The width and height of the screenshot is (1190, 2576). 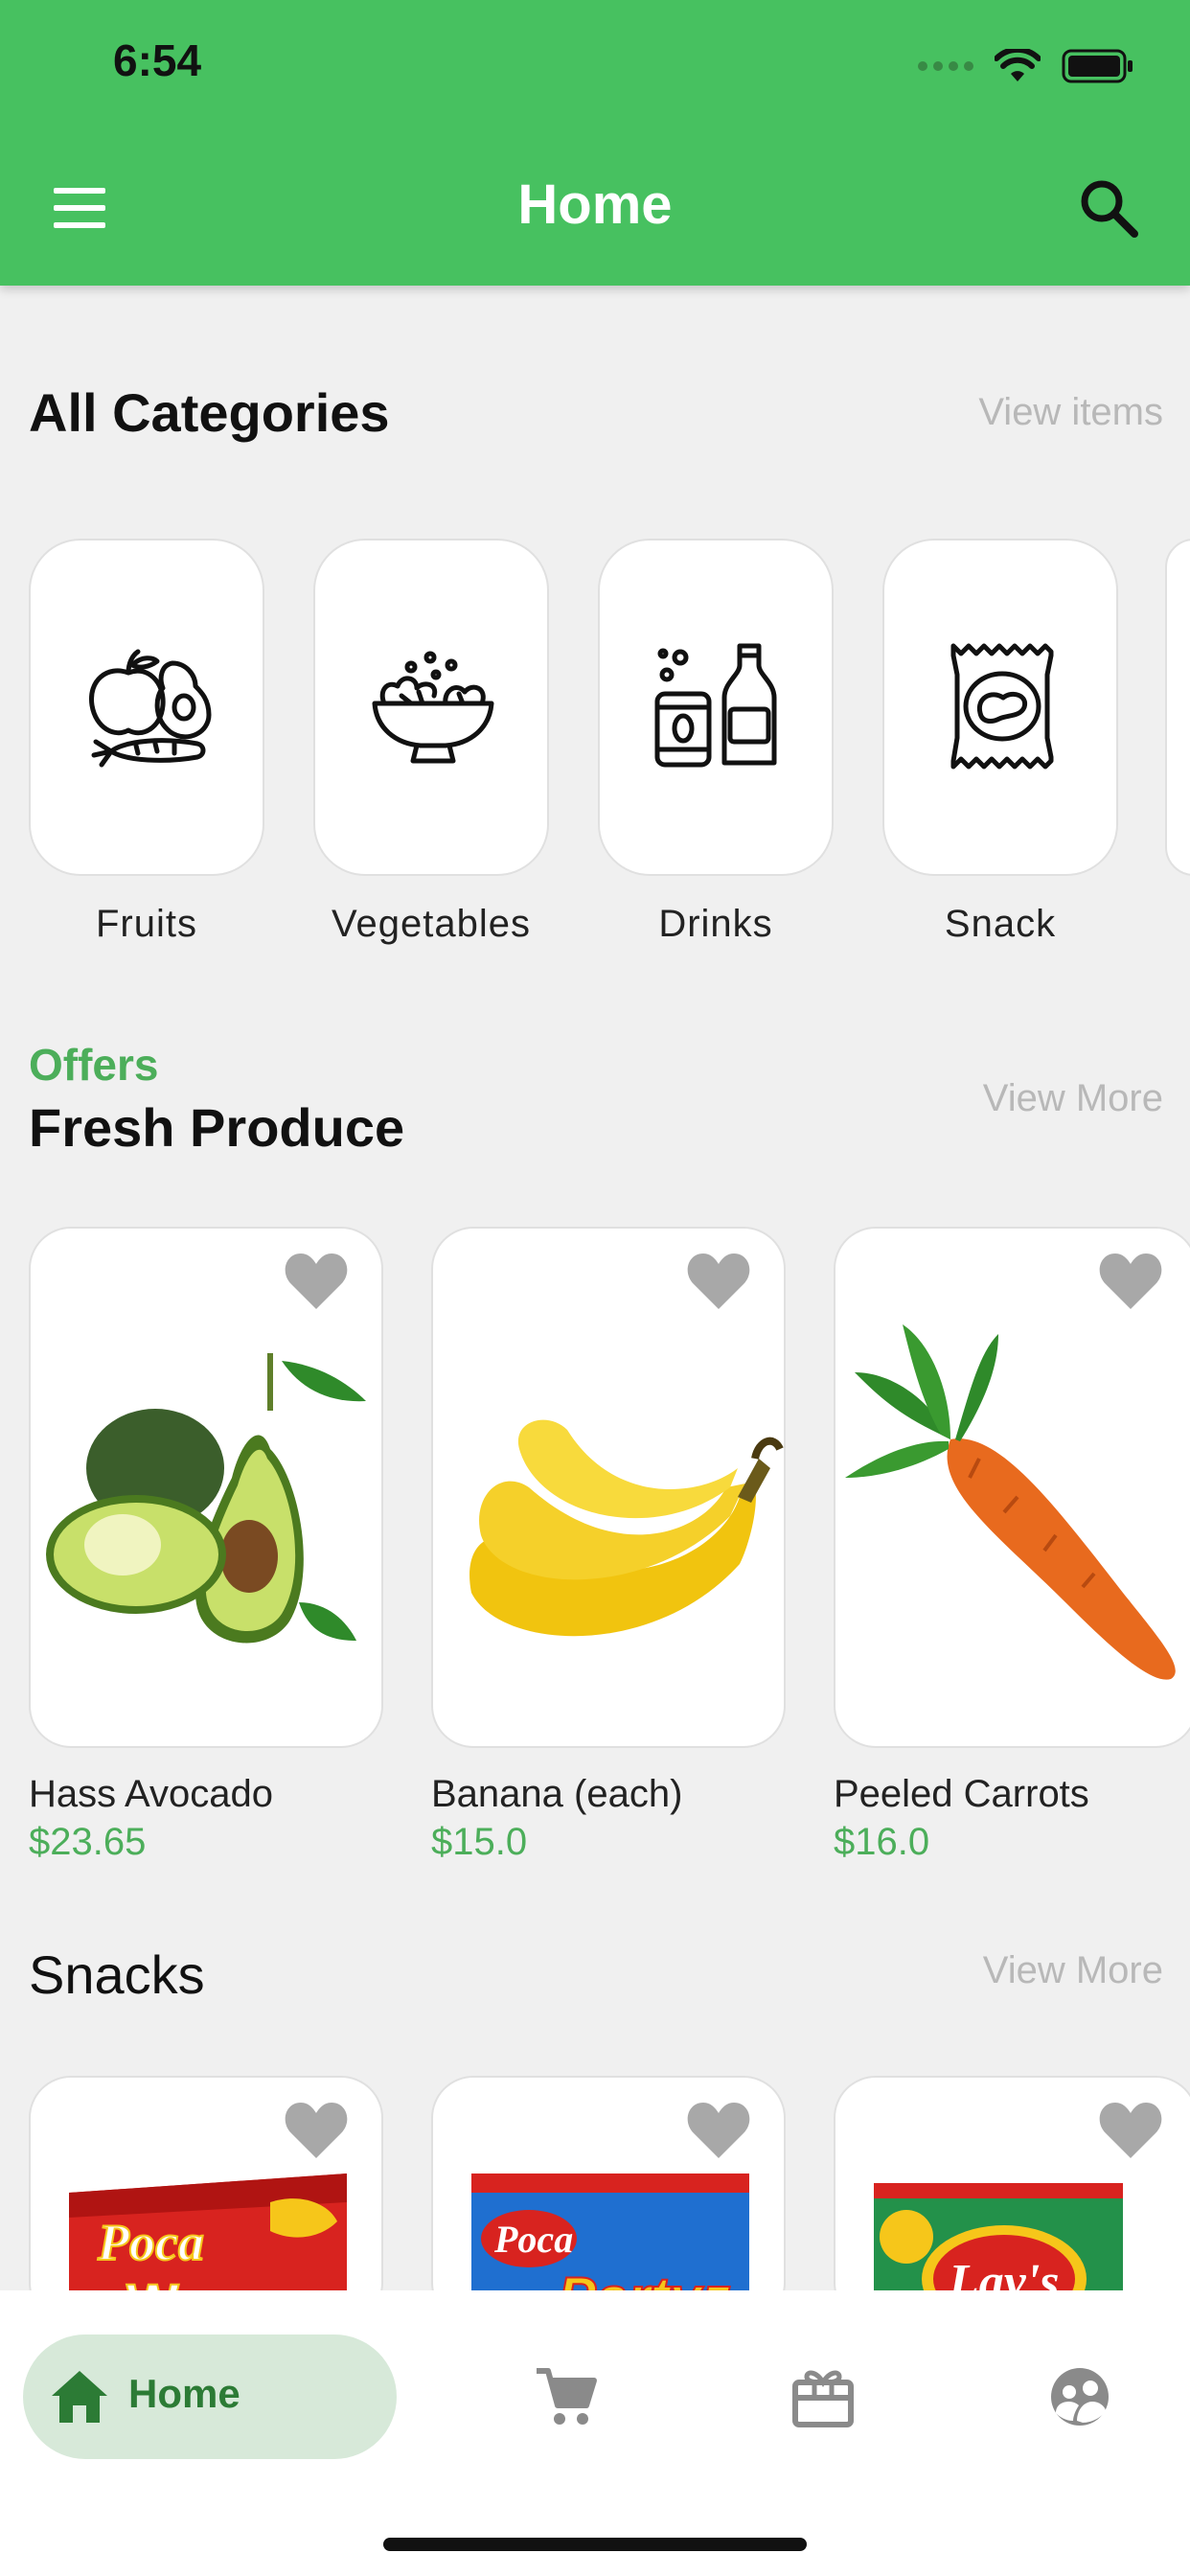 I want to click on category-card-fruits, so click(x=147, y=707).